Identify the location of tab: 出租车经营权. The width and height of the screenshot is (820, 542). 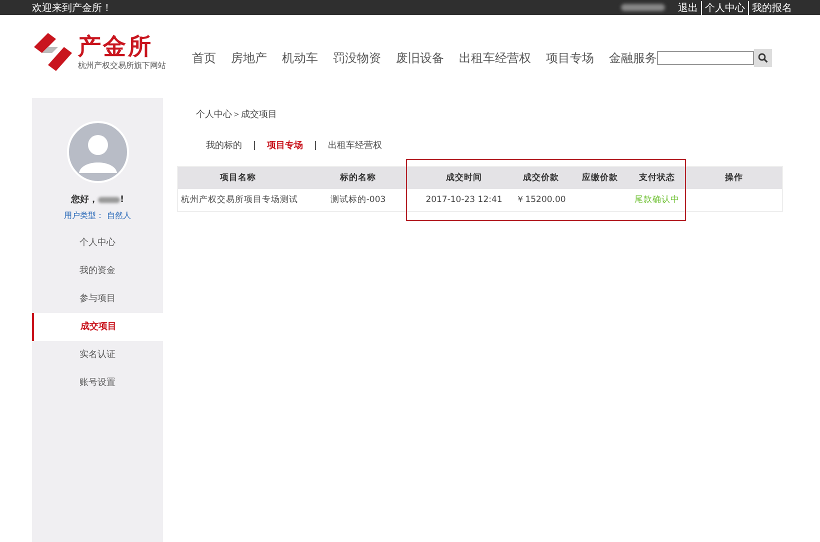
(355, 145).